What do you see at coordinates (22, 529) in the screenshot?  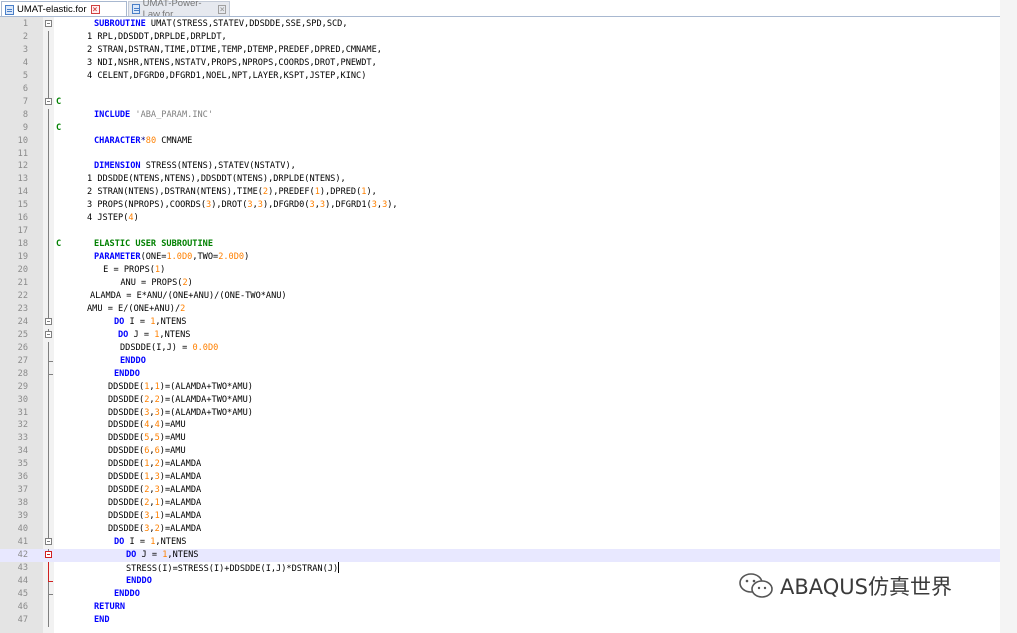 I see `line-number: 40` at bounding box center [22, 529].